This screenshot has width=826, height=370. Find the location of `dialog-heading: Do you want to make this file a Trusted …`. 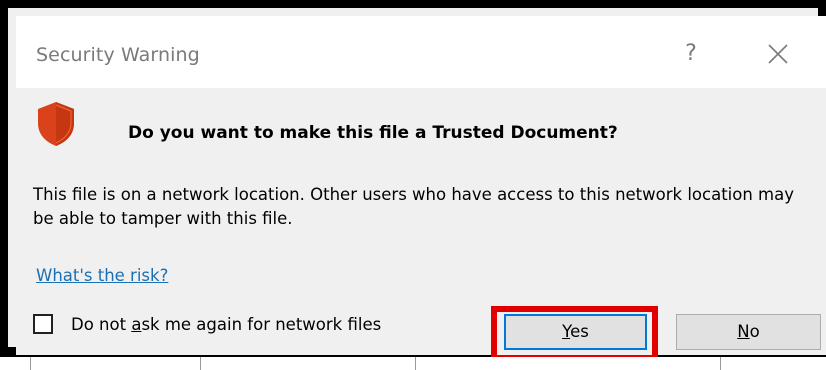

dialog-heading: Do you want to make this file a Trusted … is located at coordinates (373, 133).